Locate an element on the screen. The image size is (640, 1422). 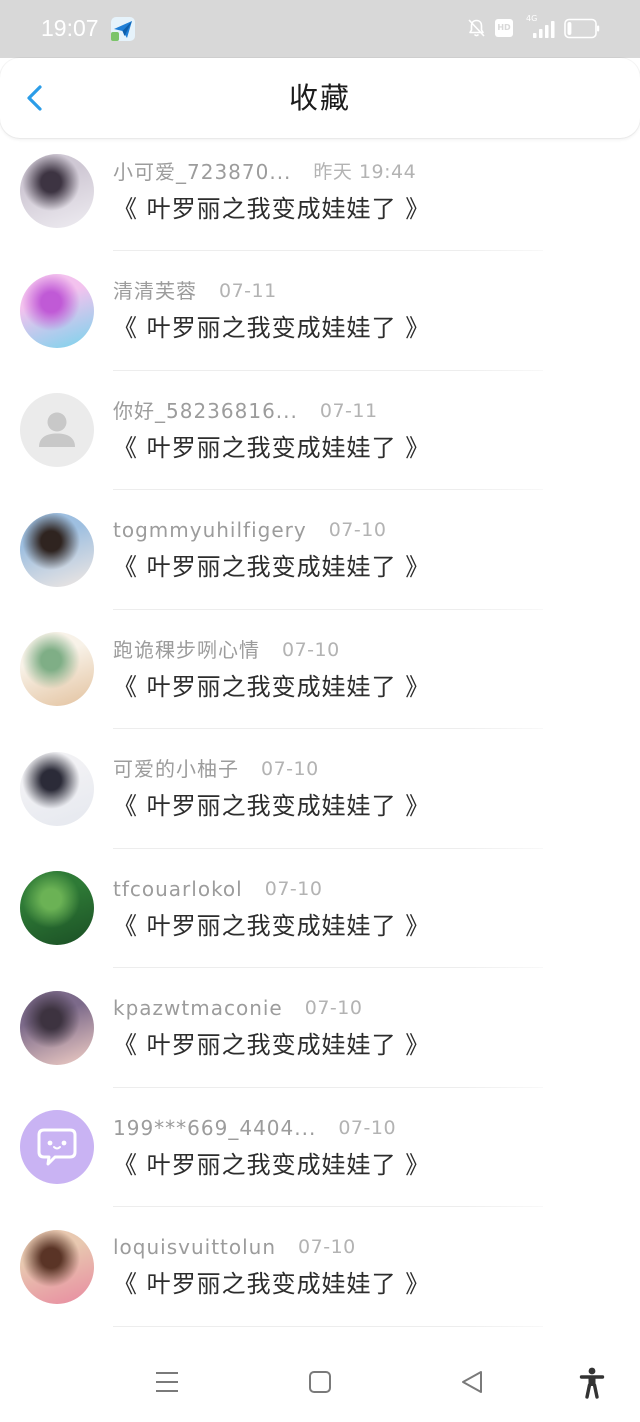
favorite-item: 清清芙蓉 07-11 《 叶罗丽之我变成娃娃了 》 is located at coordinates (320, 311).